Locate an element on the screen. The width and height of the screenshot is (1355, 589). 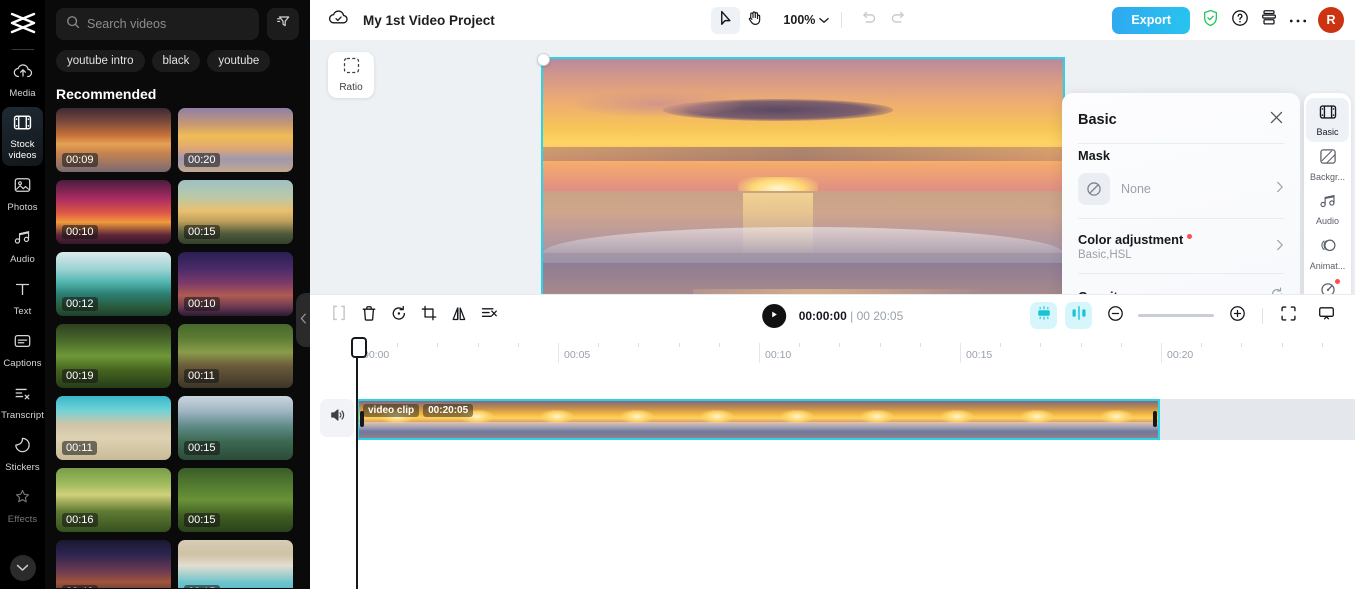
timeline-ruler: 00:00 00:05 00:10 00:15 00:20 is located at coordinates (856, 355).